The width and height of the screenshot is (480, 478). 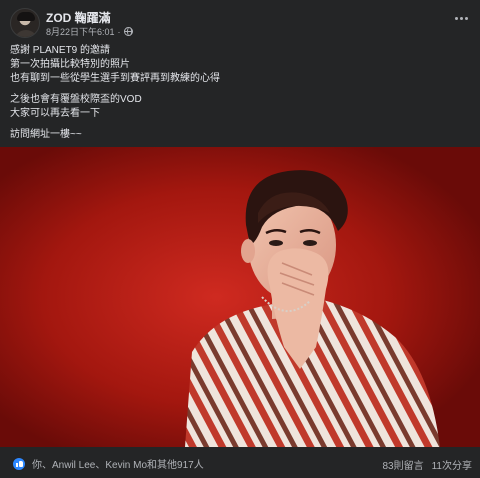 What do you see at coordinates (46, 134) in the screenshot?
I see `caption-line: 訪問網址一樓~~` at bounding box center [46, 134].